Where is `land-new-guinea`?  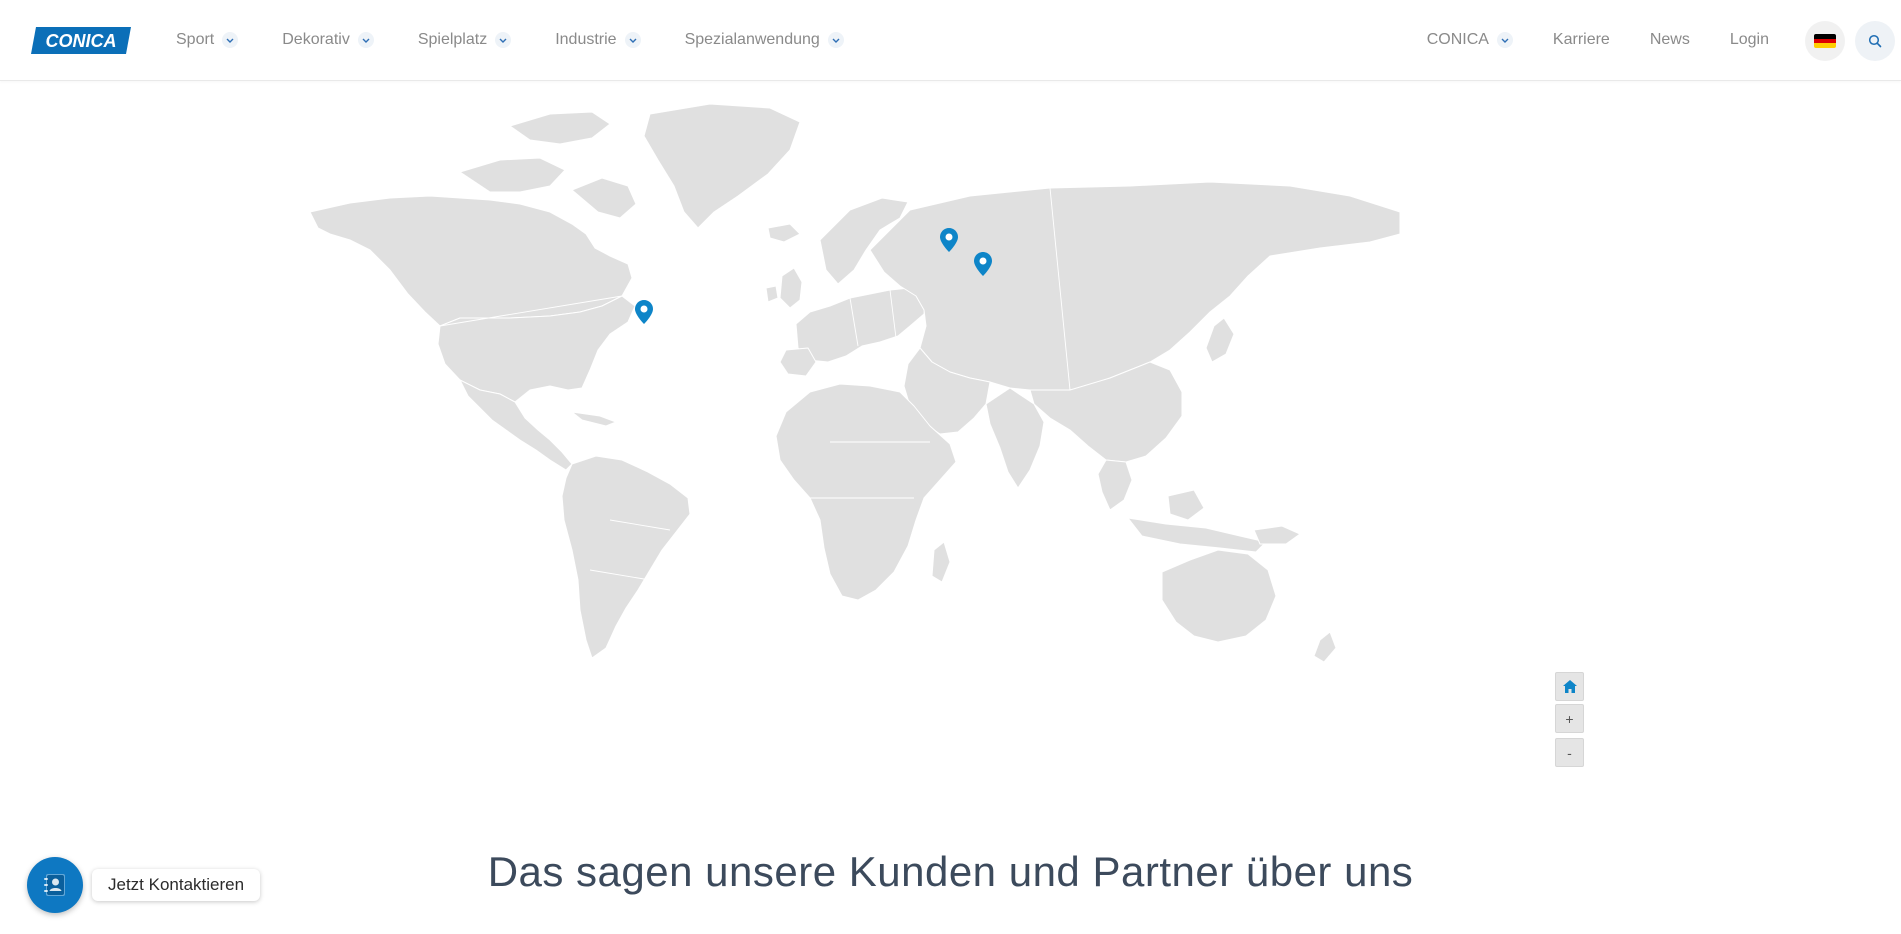 land-new-guinea is located at coordinates (1277, 535).